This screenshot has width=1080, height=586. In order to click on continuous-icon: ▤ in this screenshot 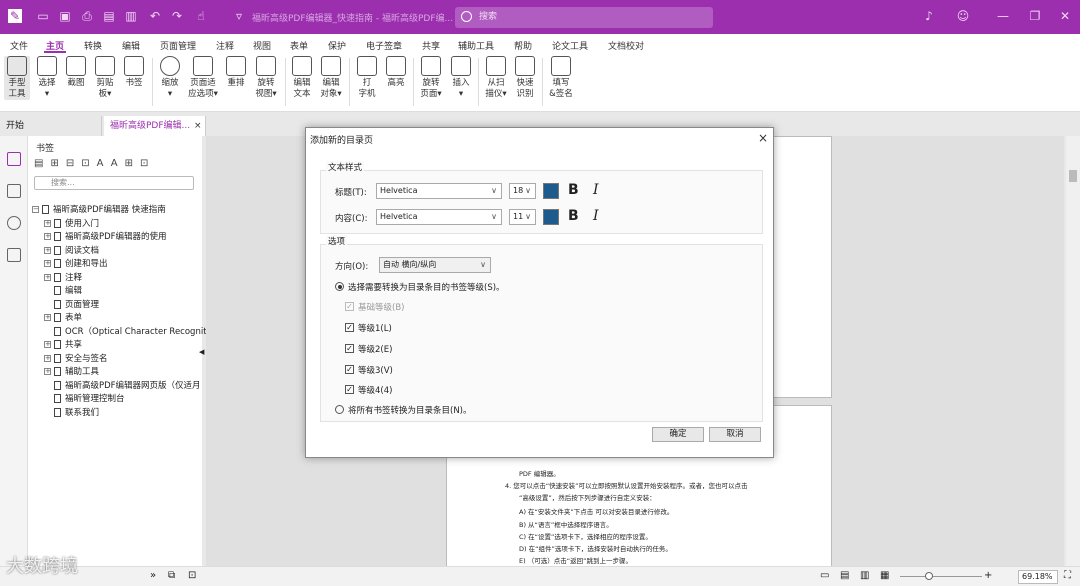, I will do `click(844, 575)`.